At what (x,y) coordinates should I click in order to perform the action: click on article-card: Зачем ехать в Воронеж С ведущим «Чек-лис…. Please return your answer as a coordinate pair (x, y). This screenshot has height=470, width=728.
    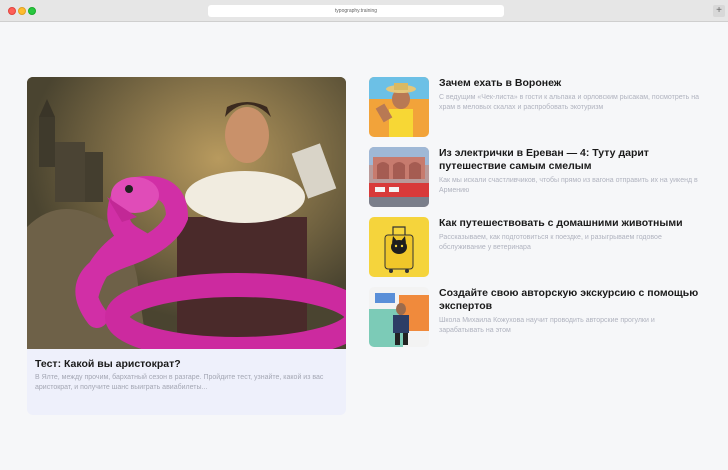
    Looking at the image, I should click on (534, 107).